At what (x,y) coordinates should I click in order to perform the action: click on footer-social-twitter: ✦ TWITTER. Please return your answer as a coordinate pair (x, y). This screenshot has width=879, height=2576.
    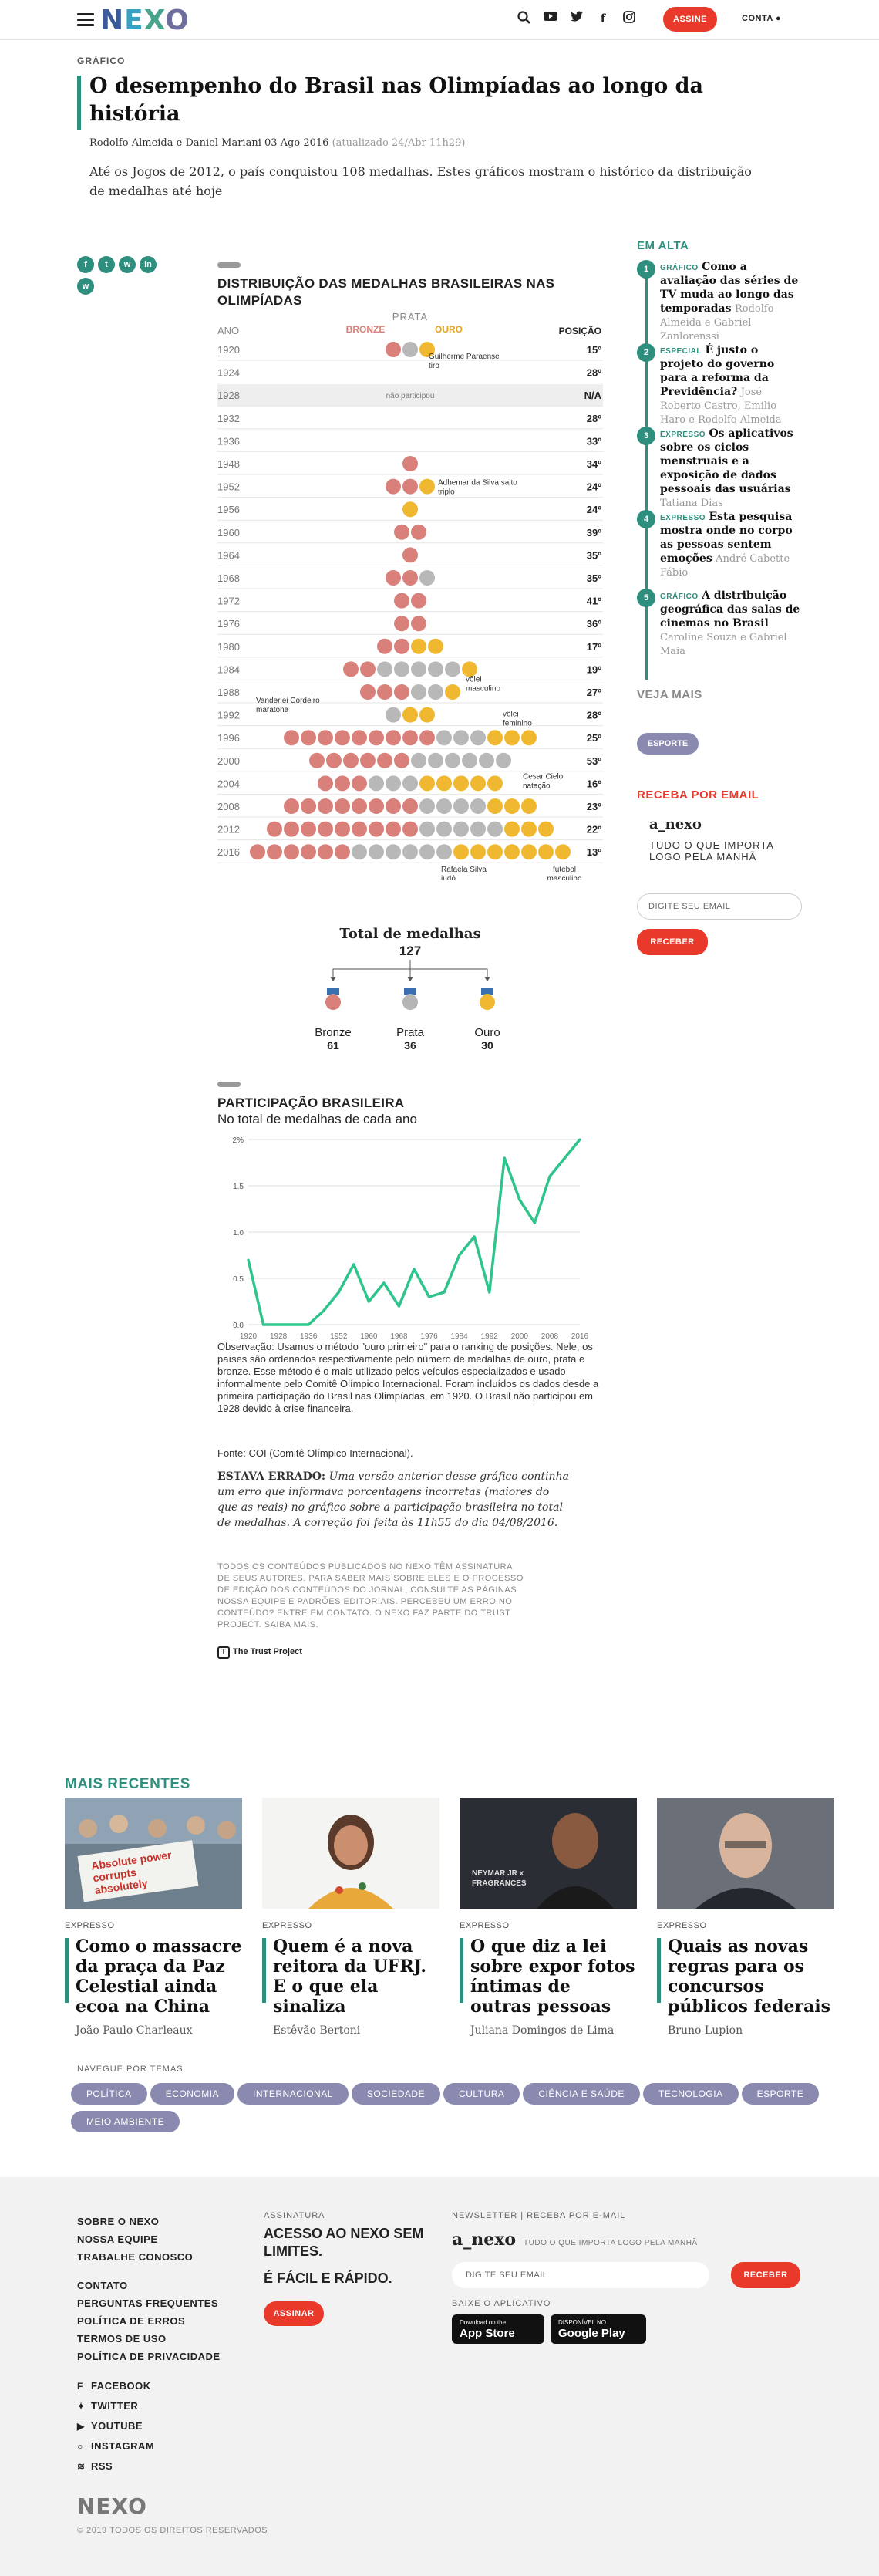
    Looking at the image, I should click on (149, 2406).